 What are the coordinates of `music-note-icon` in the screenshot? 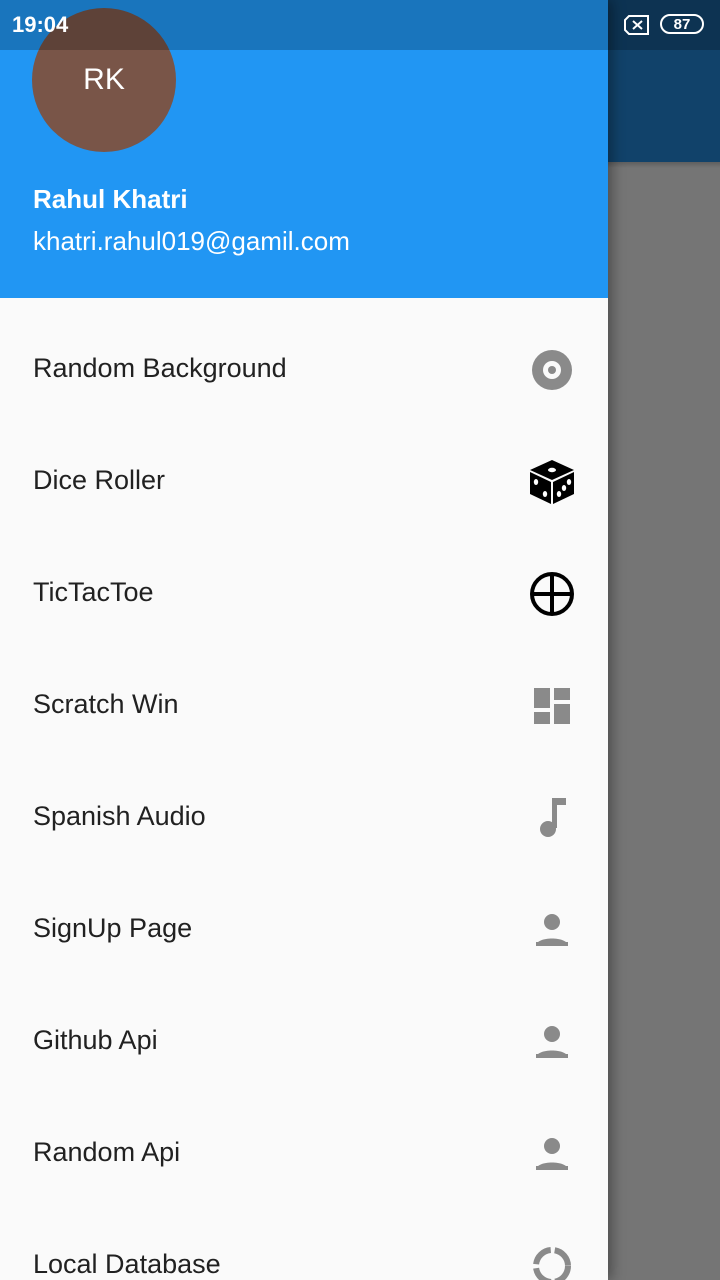 It's located at (552, 818).